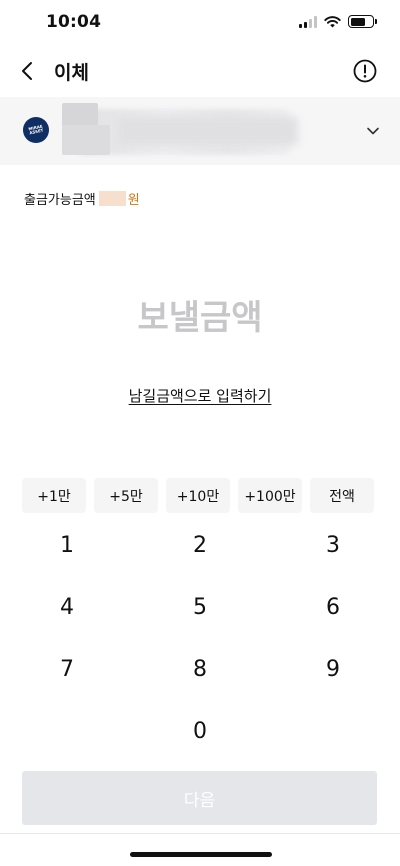 Image resolution: width=400 pixels, height=866 pixels. I want to click on keypad-key-3: 3, so click(333, 545).